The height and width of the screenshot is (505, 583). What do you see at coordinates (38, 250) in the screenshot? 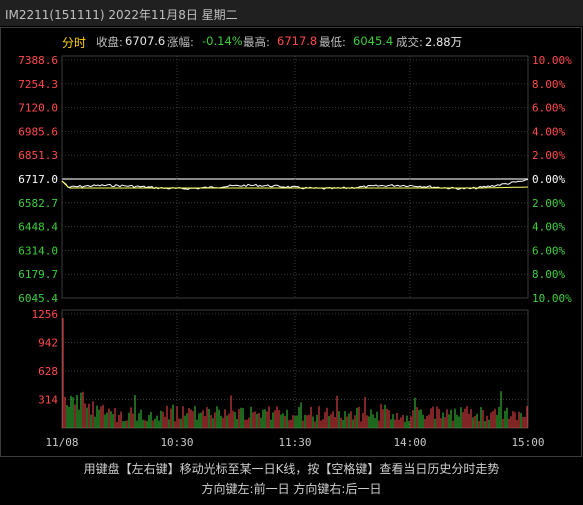
I see `price-tick-label: 6314.0` at bounding box center [38, 250].